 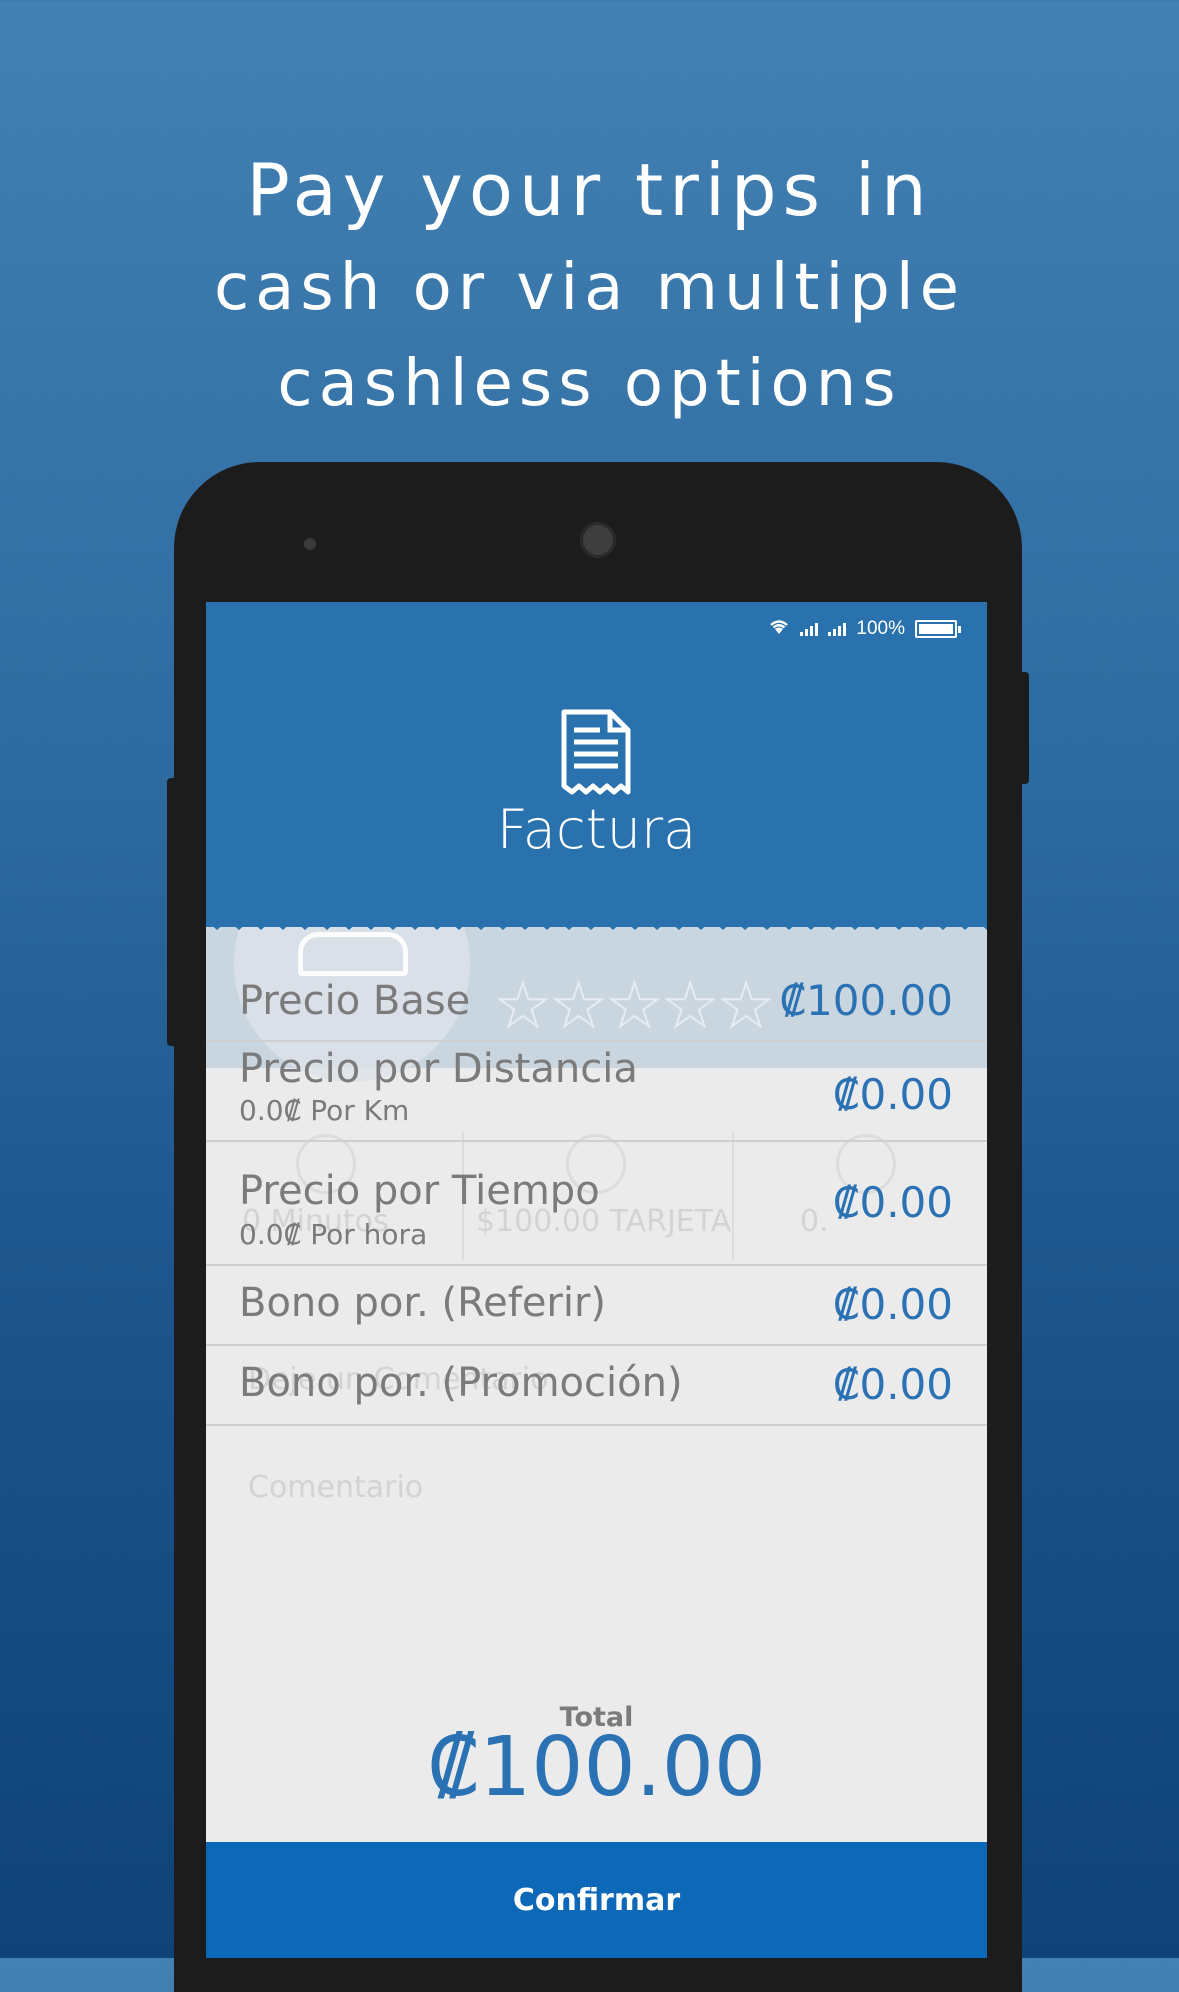 I want to click on zigzag-edge, so click(x=596, y=922).